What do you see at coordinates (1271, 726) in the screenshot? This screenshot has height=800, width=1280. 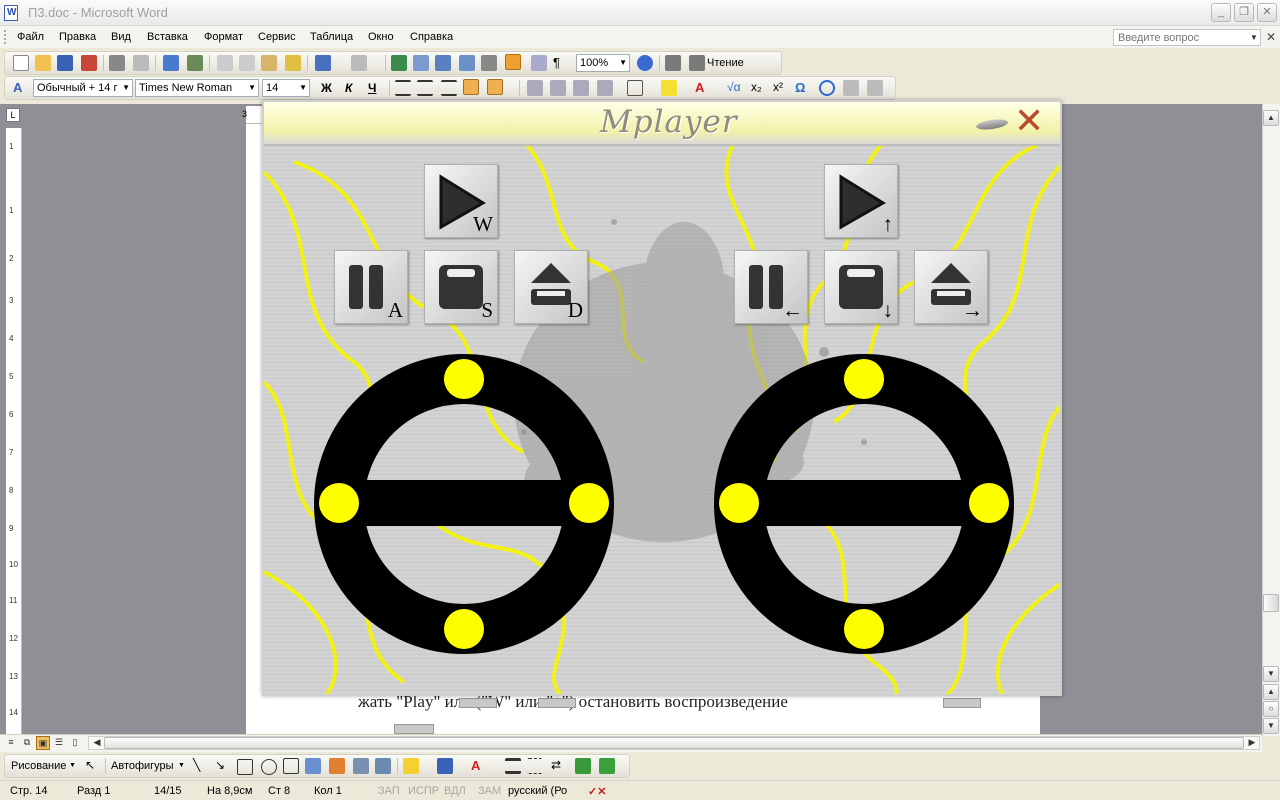 I see `next-page-icon: ▼` at bounding box center [1271, 726].